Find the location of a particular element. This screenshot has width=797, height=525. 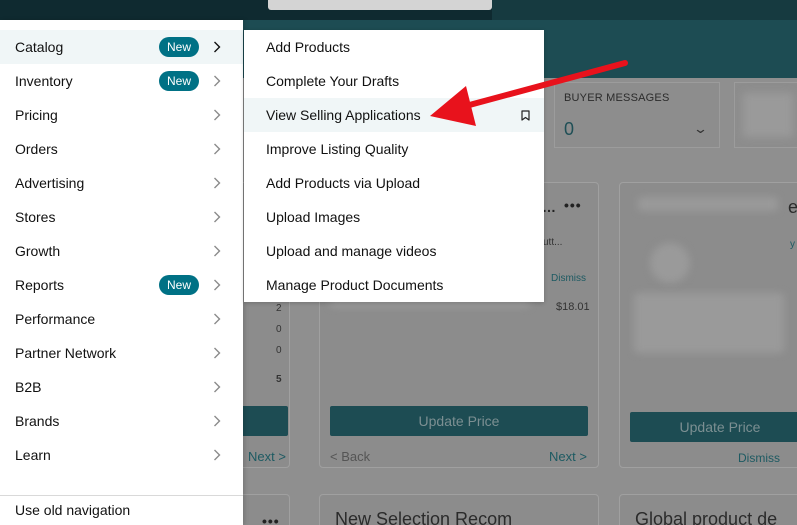

submenu-item-label: Complete Your Drafts is located at coordinates (333, 81).